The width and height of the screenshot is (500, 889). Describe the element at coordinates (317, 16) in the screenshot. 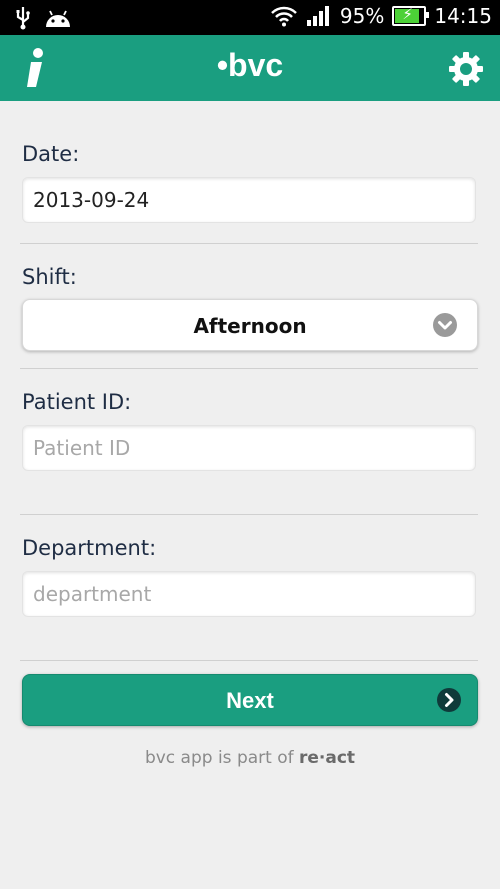

I see `signal-icon` at that location.